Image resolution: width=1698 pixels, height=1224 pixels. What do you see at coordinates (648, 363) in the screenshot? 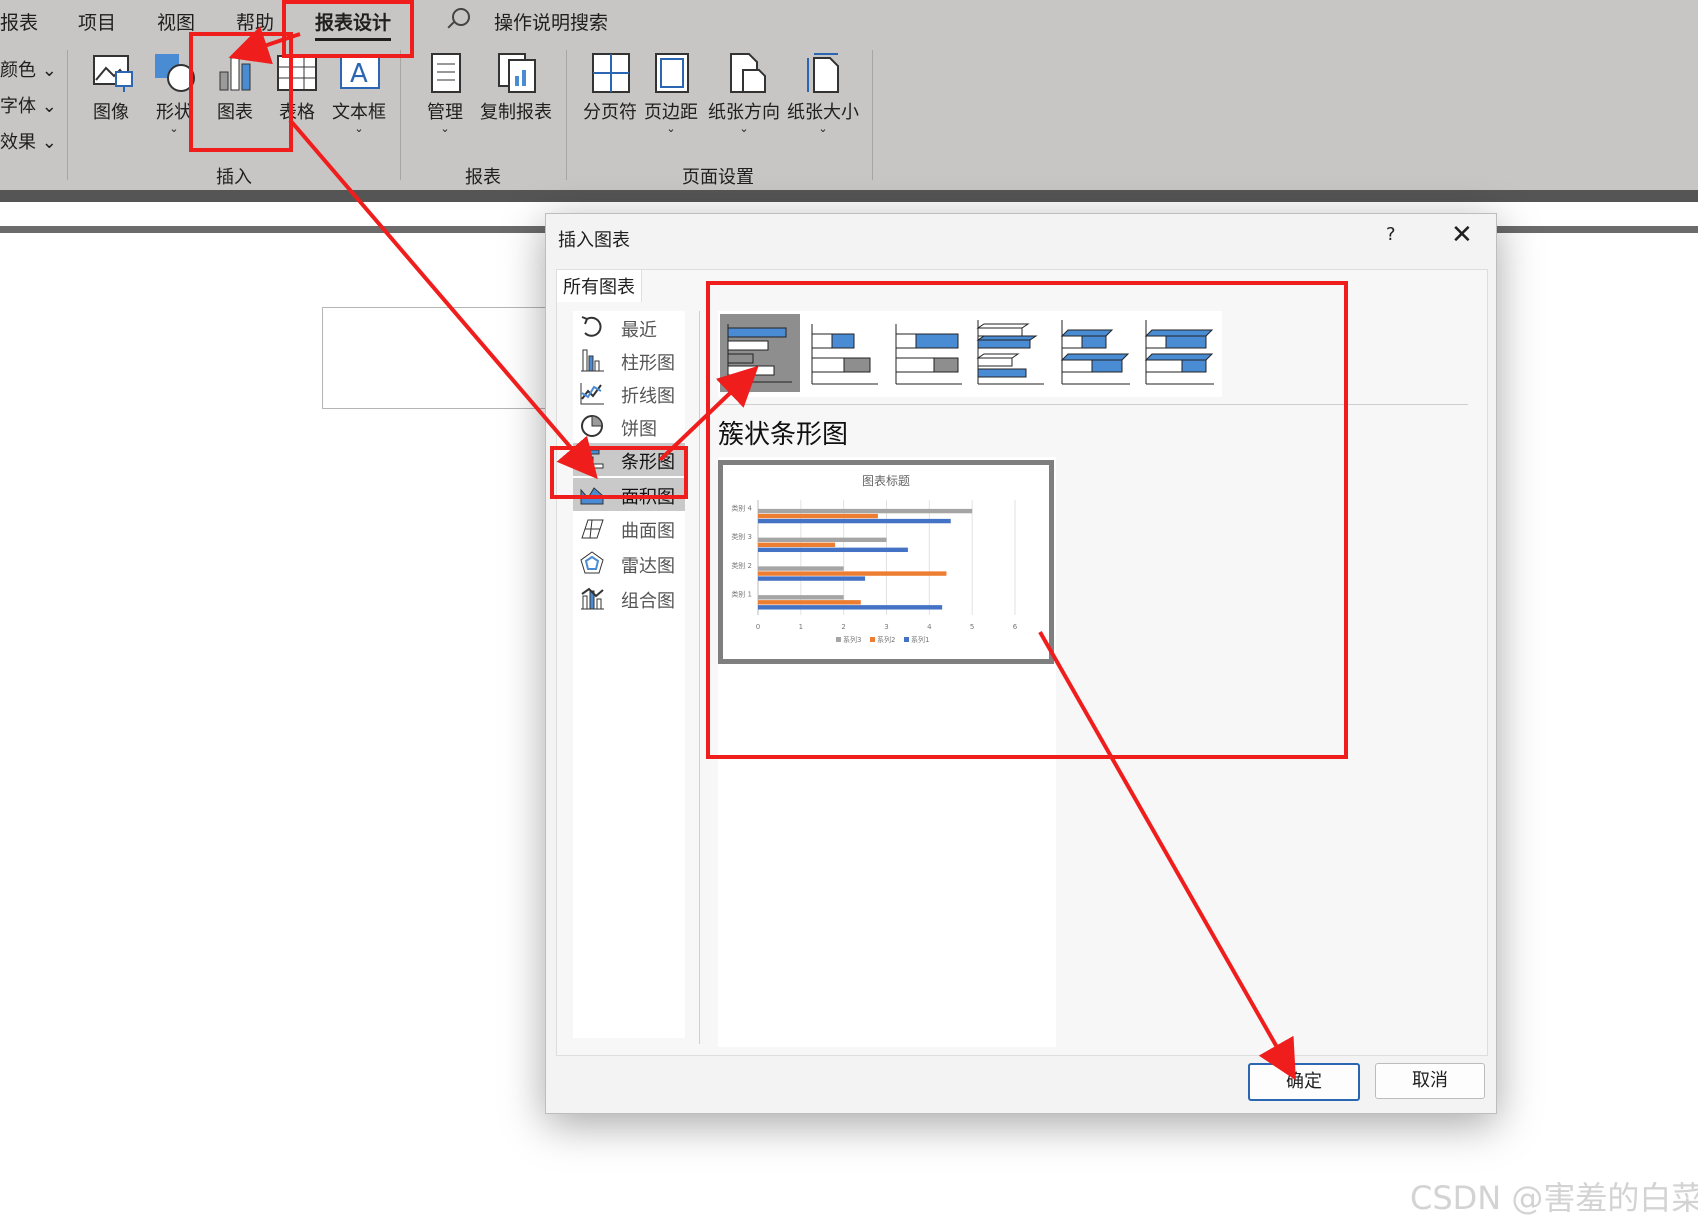
I see `category-label: 柱形图` at bounding box center [648, 363].